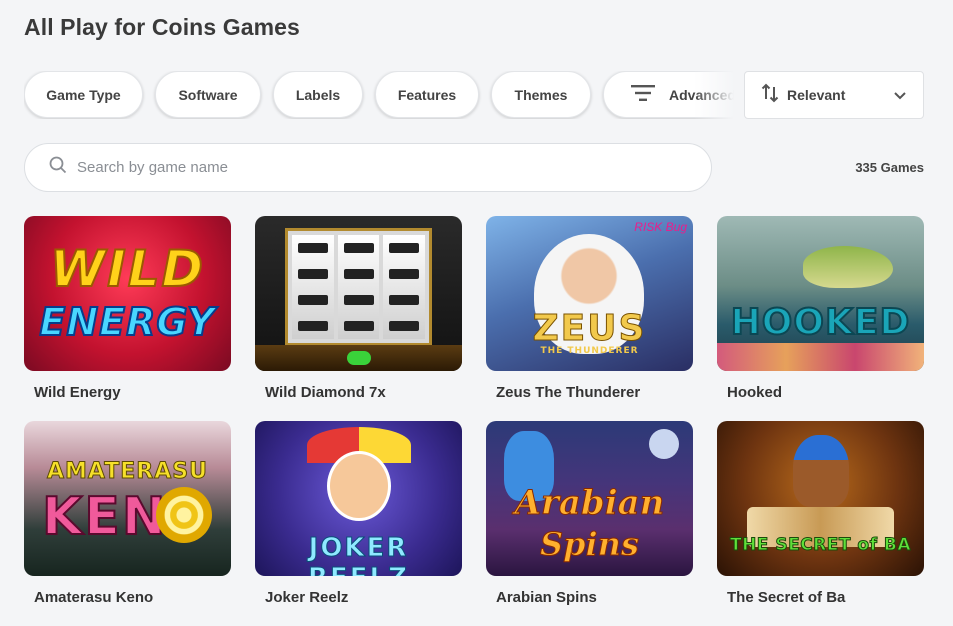 Image resolution: width=953 pixels, height=626 pixels. I want to click on filter-labels-button: Labels, so click(318, 94).